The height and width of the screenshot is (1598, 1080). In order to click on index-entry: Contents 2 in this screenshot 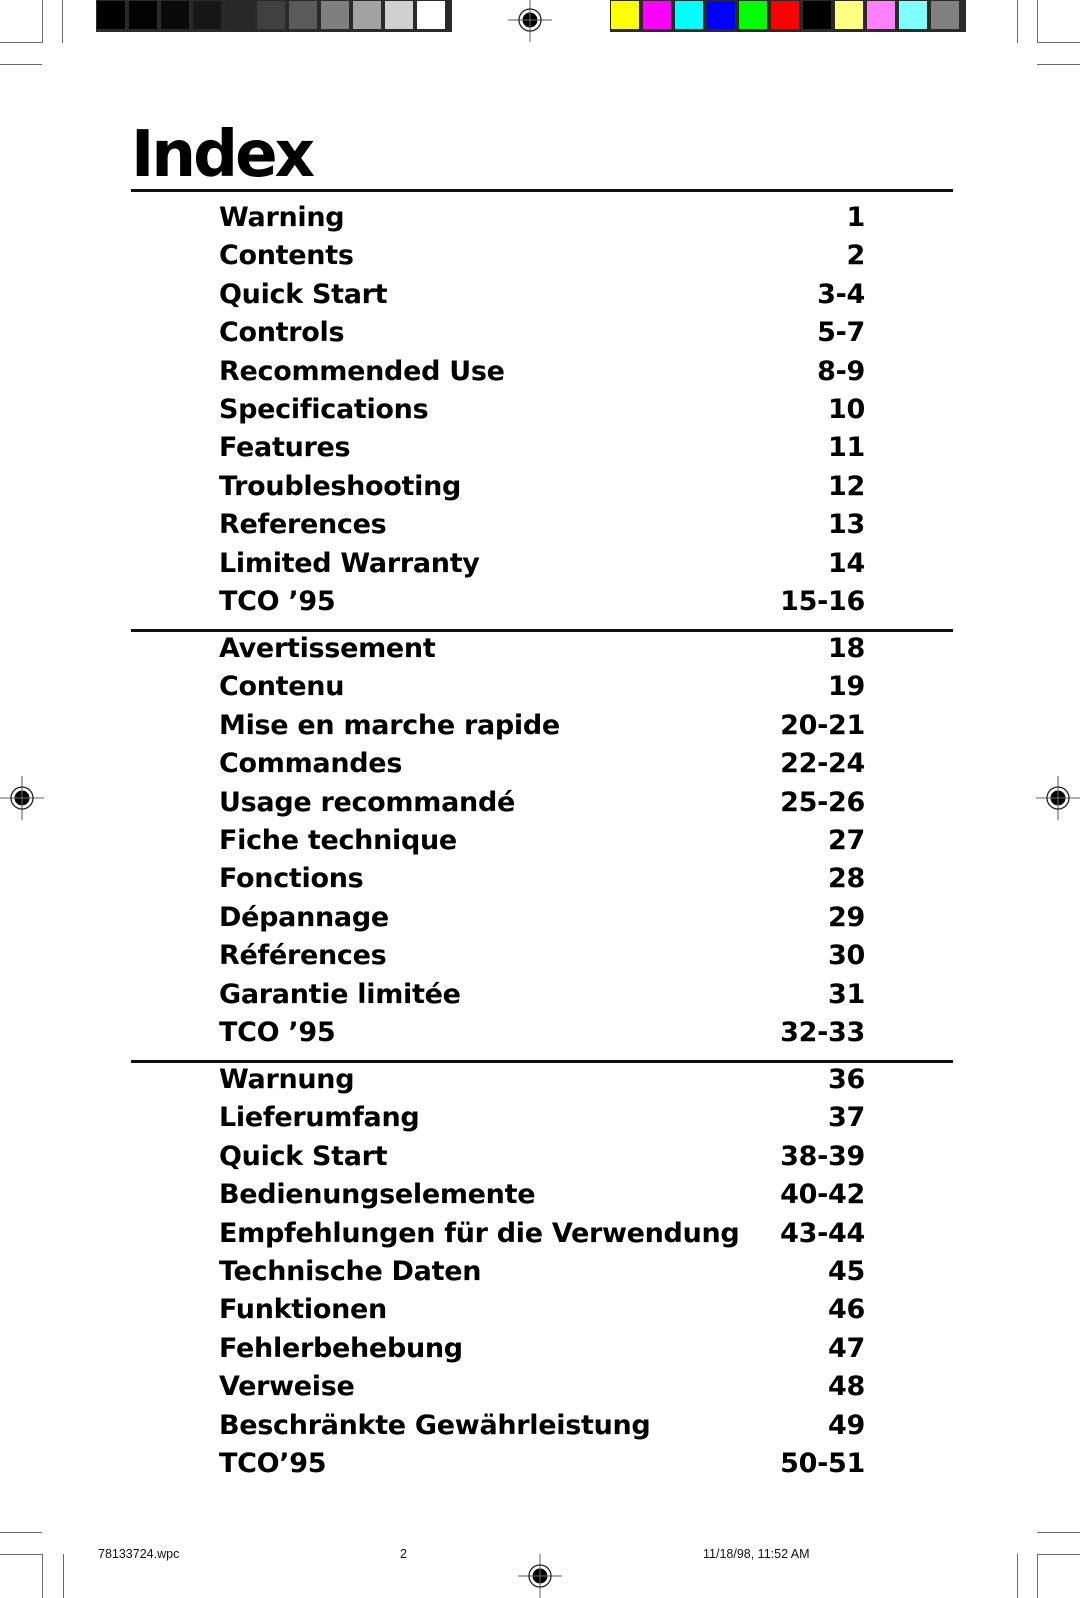, I will do `click(542, 259)`.